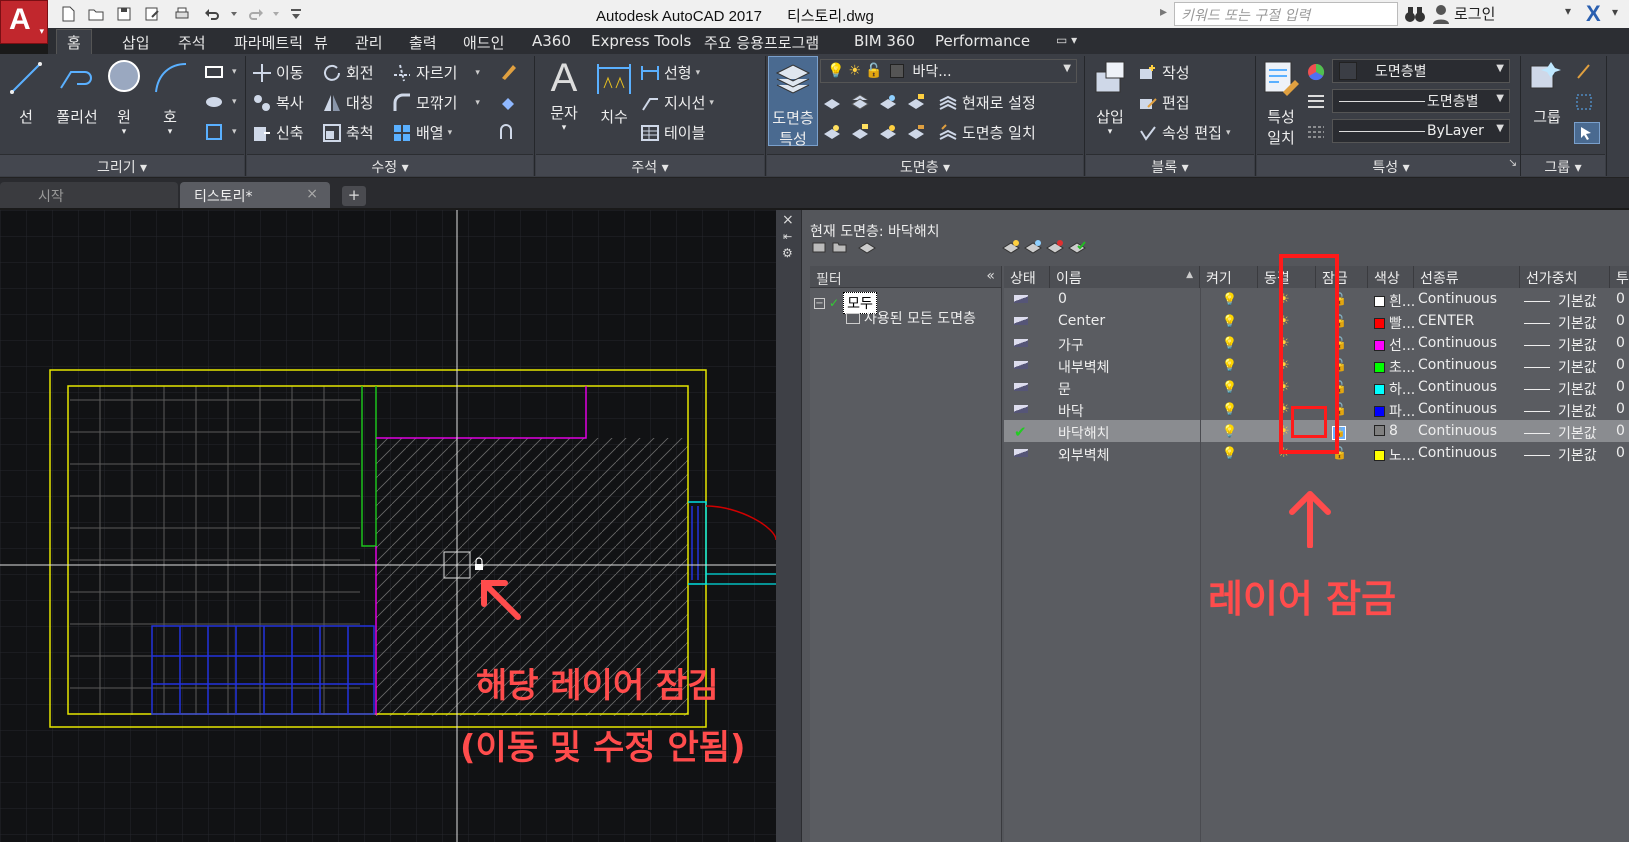 The height and width of the screenshot is (842, 1629). What do you see at coordinates (867, 247) in the screenshot?
I see `layer-states-manager-icon` at bounding box center [867, 247].